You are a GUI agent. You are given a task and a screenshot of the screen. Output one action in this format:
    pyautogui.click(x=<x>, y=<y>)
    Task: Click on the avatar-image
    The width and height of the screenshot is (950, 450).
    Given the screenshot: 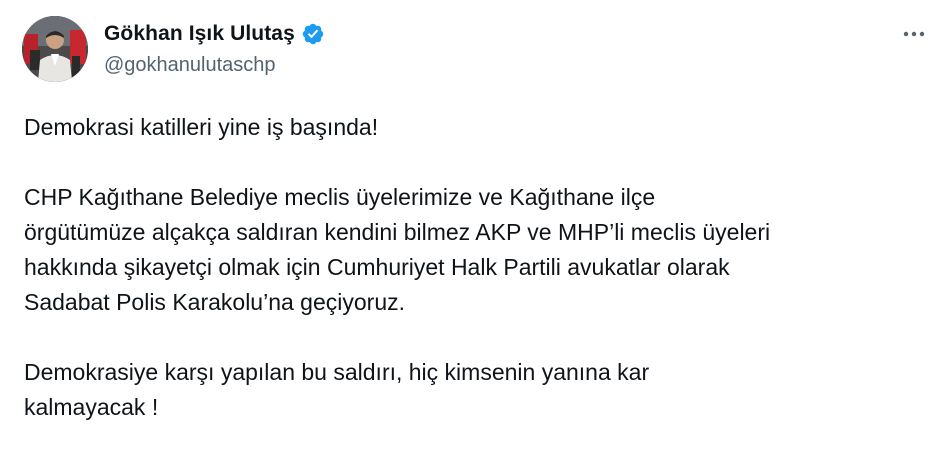 What is the action you would take?
    pyautogui.click(x=55, y=49)
    